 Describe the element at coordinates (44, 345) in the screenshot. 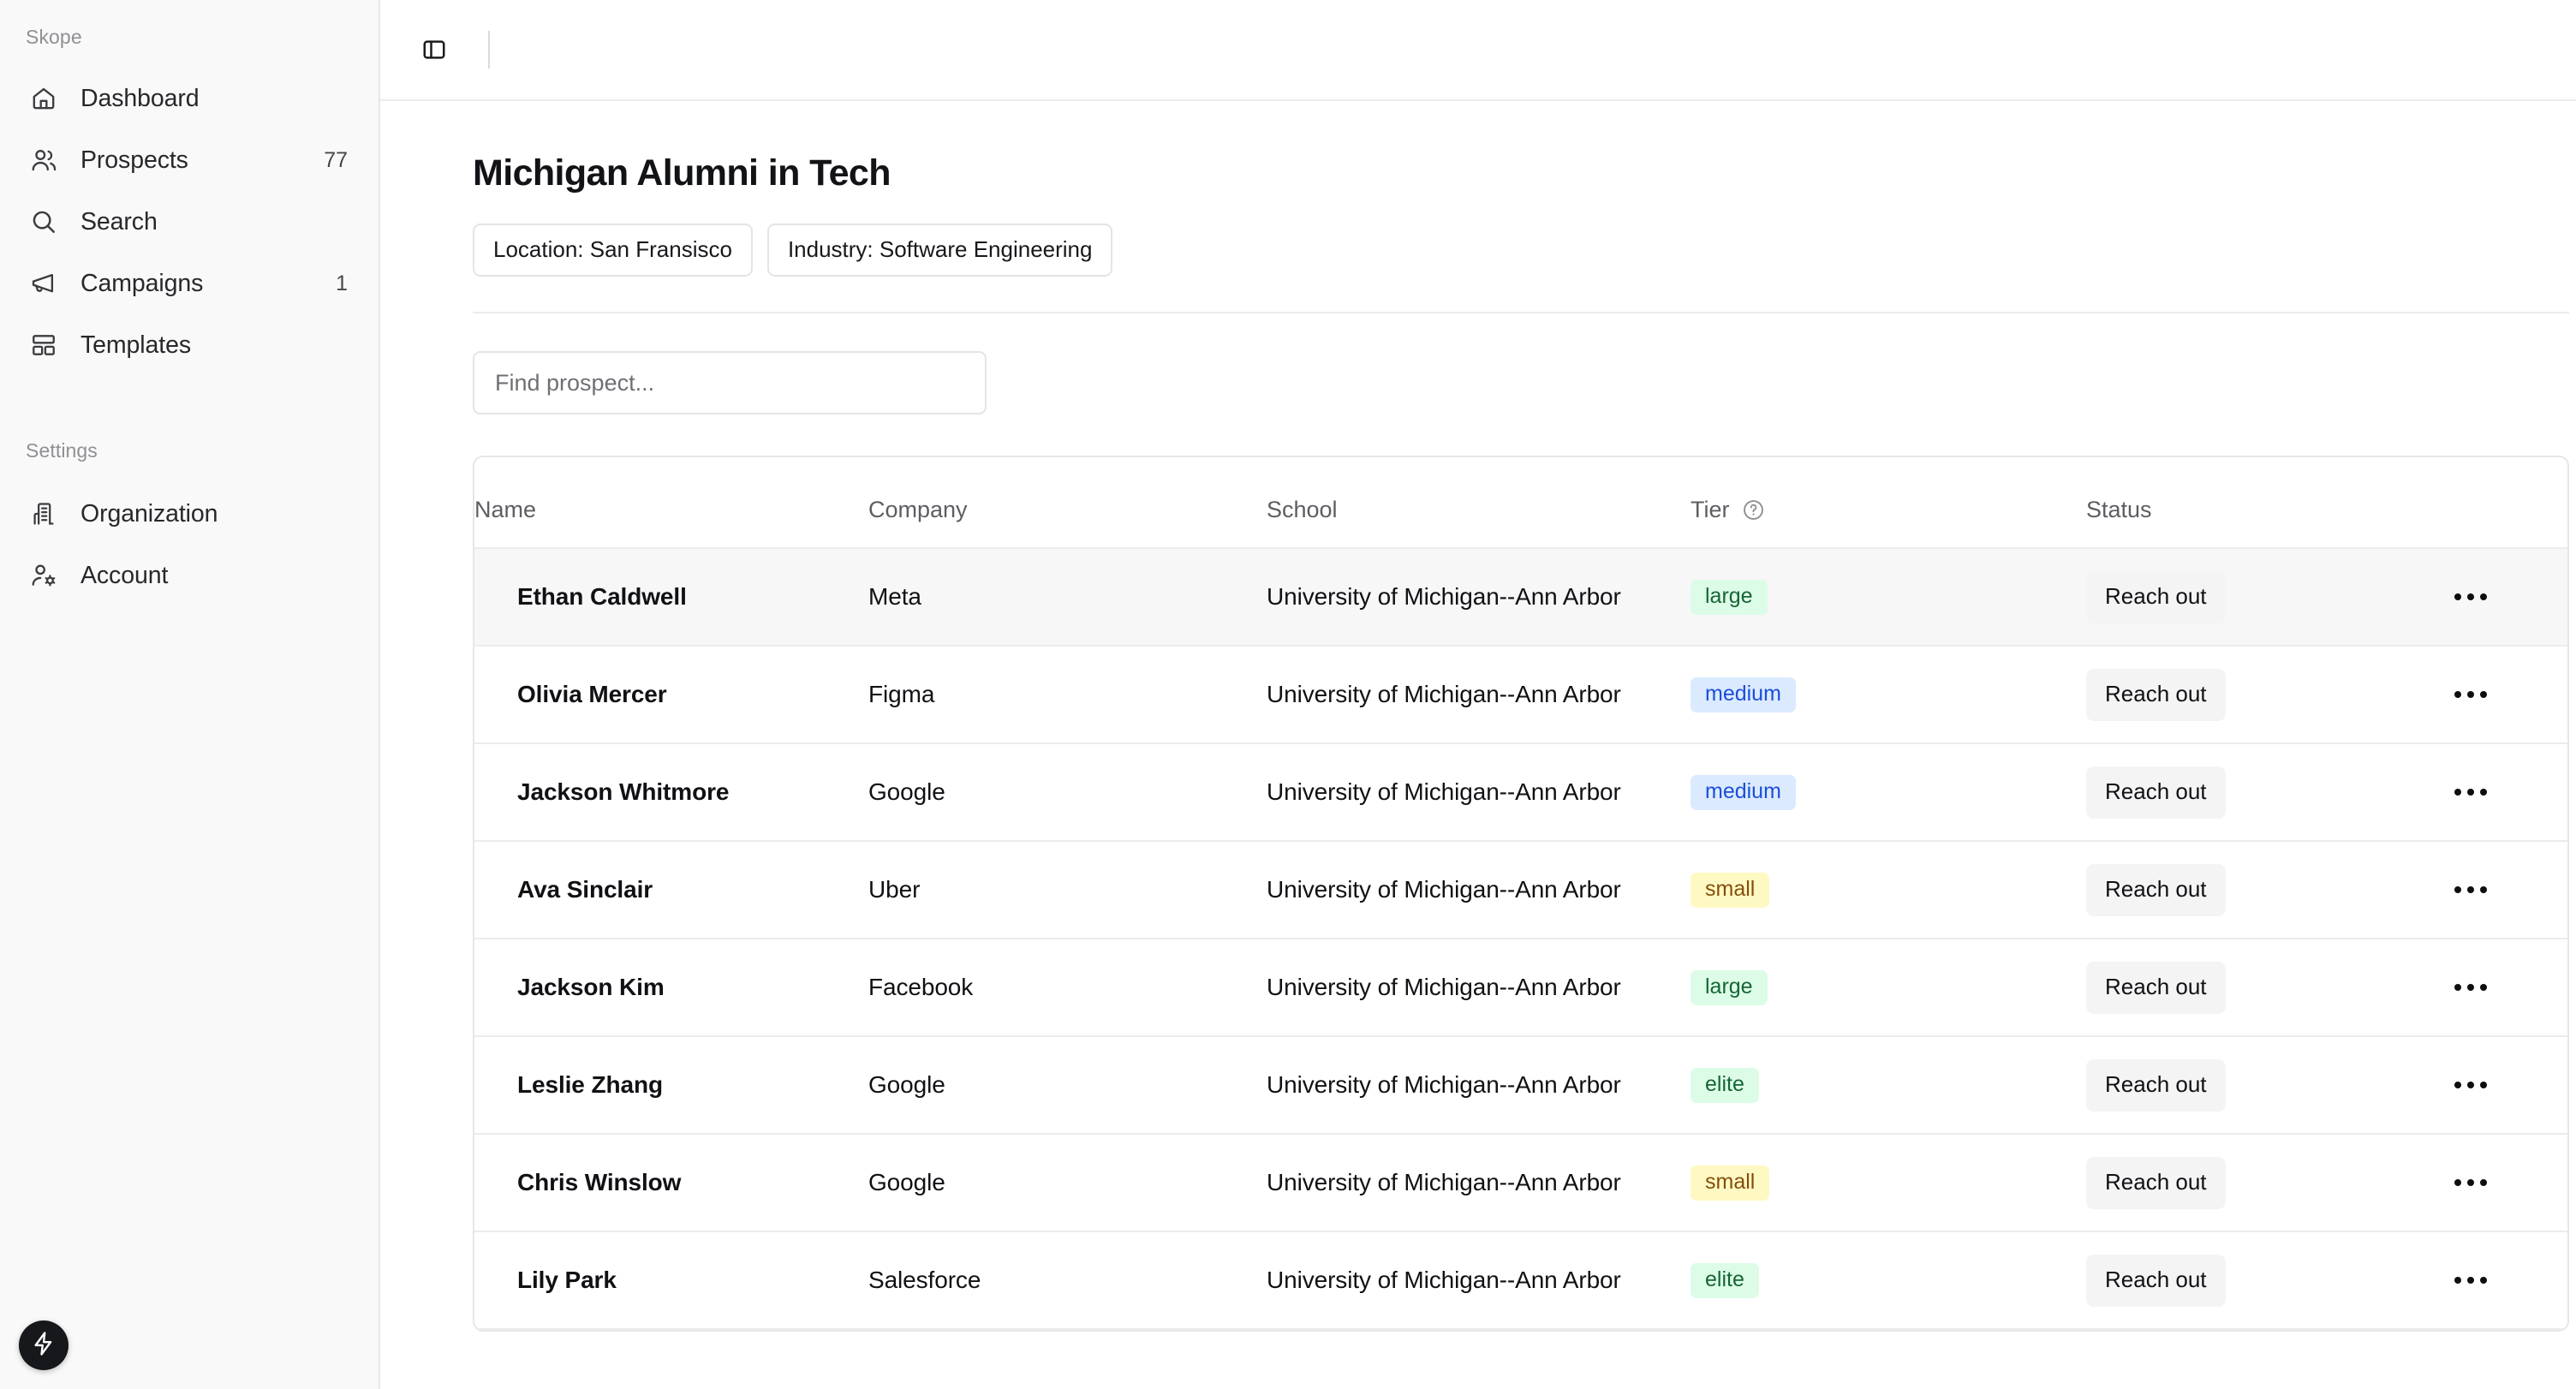

I see `layout-icon` at that location.